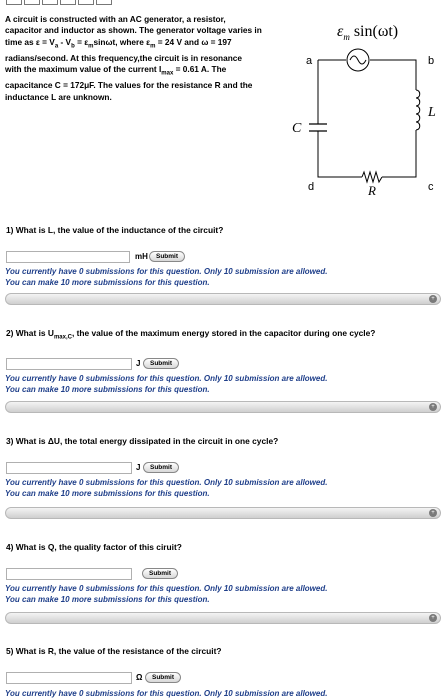 Image resolution: width=446 pixels, height=700 pixels. Describe the element at coordinates (58, 96) in the screenshot. I see `intro-line: inductance L are unknown.` at that location.